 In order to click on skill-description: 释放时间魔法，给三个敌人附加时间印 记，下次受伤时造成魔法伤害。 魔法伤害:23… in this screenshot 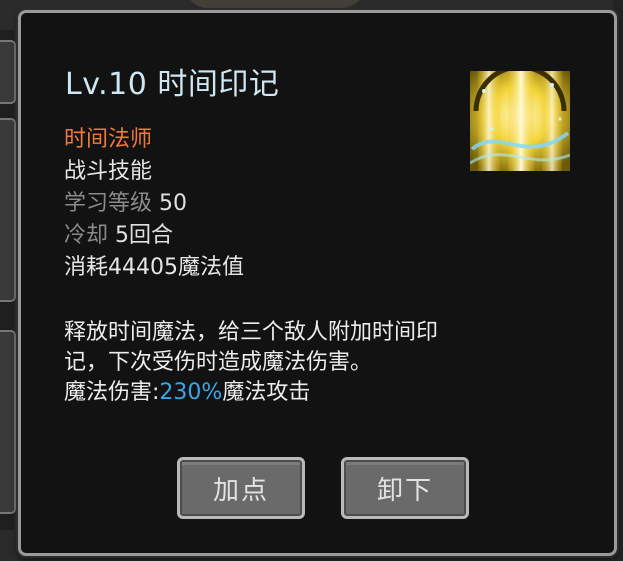, I will do `click(314, 363)`.